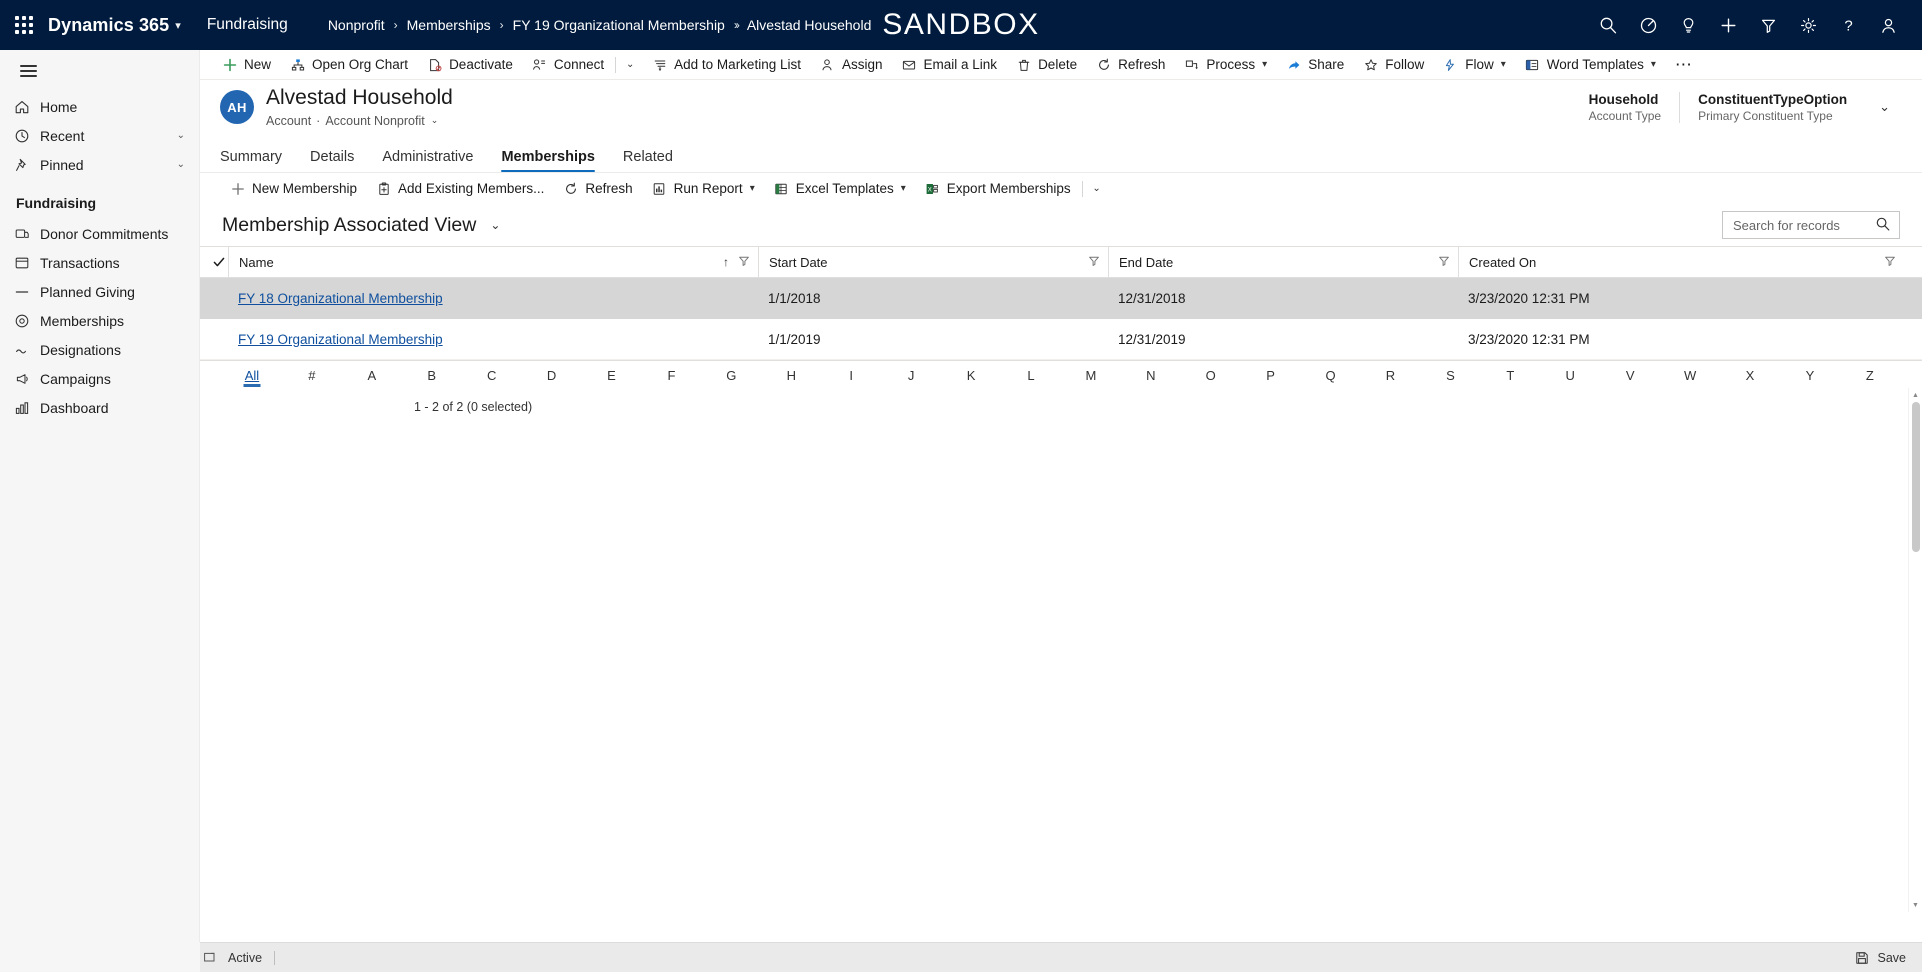  Describe the element at coordinates (1271, 376) in the screenshot. I see `alphabet-filter-p: P` at that location.